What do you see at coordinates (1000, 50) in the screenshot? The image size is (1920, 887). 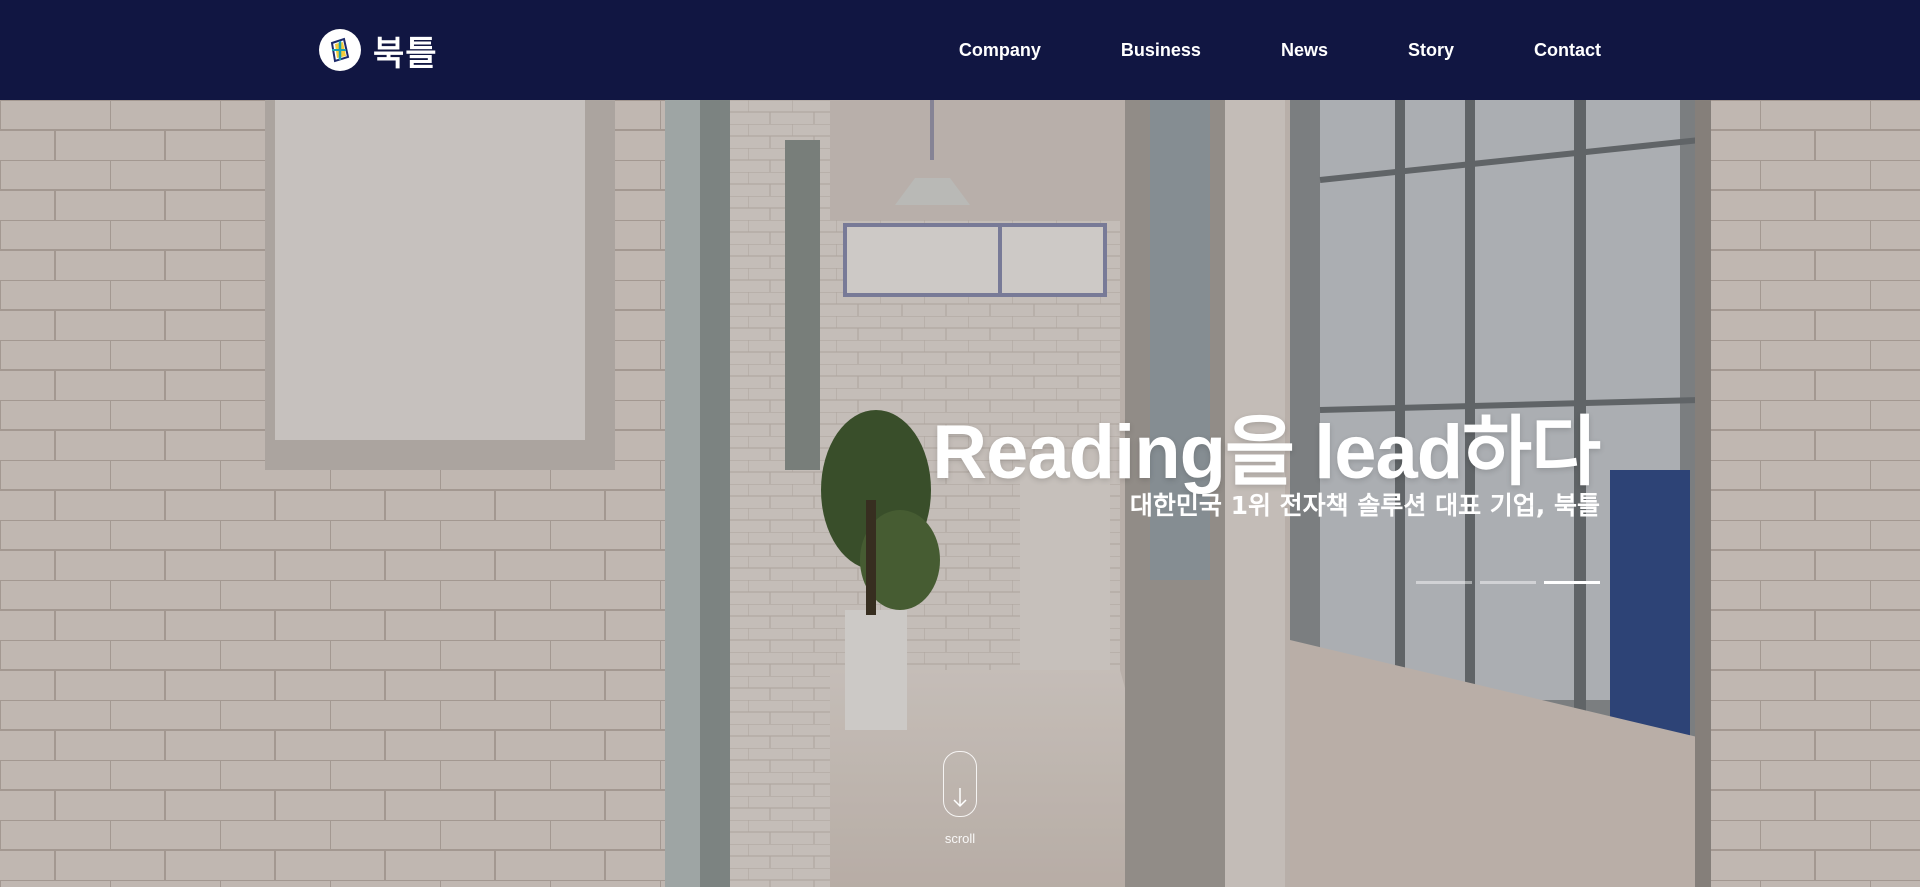 I see `nav-company: Company` at bounding box center [1000, 50].